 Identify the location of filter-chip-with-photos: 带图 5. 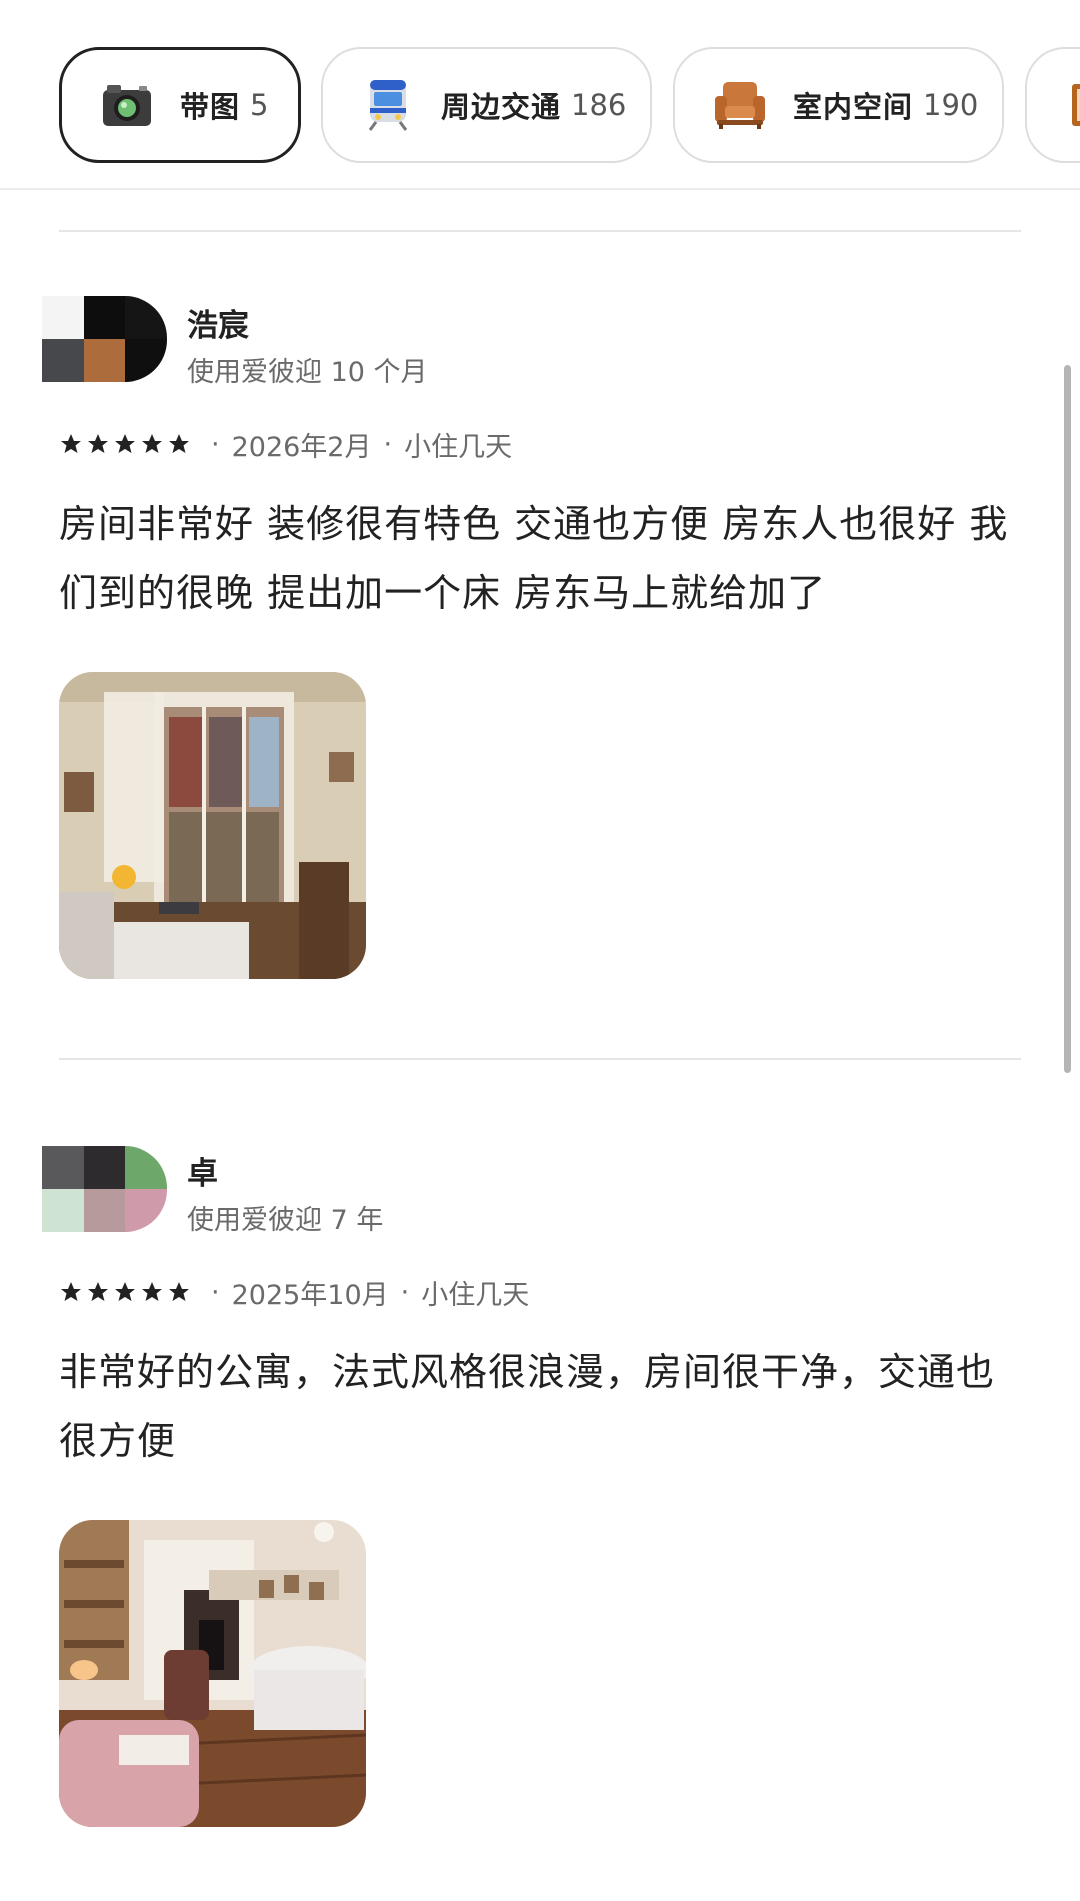
(180, 105).